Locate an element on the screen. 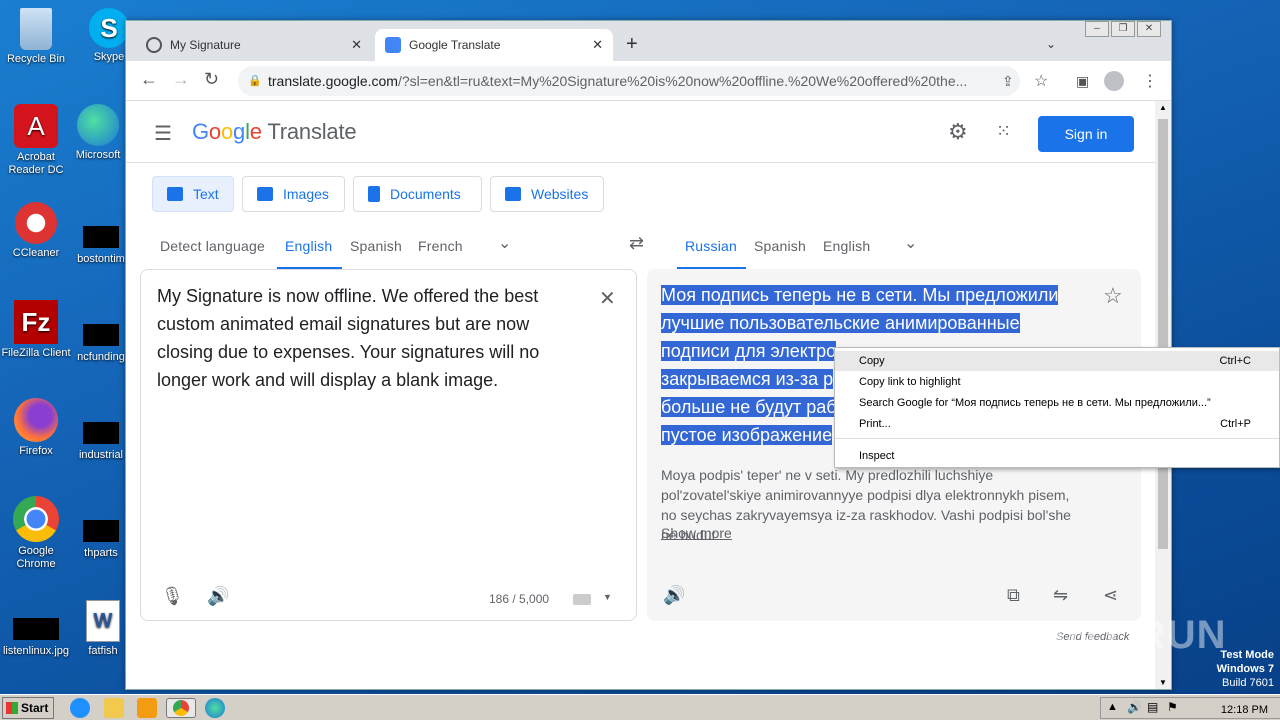 The width and height of the screenshot is (1280, 720). source-lang-detect: Detect language is located at coordinates (212, 246).